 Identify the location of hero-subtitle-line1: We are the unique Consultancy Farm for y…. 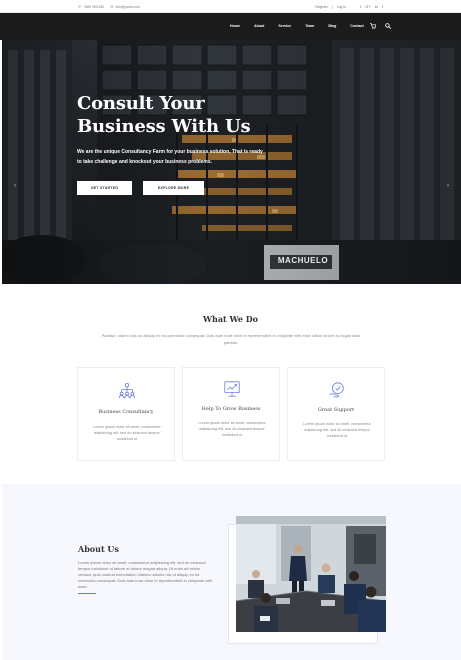
(170, 152).